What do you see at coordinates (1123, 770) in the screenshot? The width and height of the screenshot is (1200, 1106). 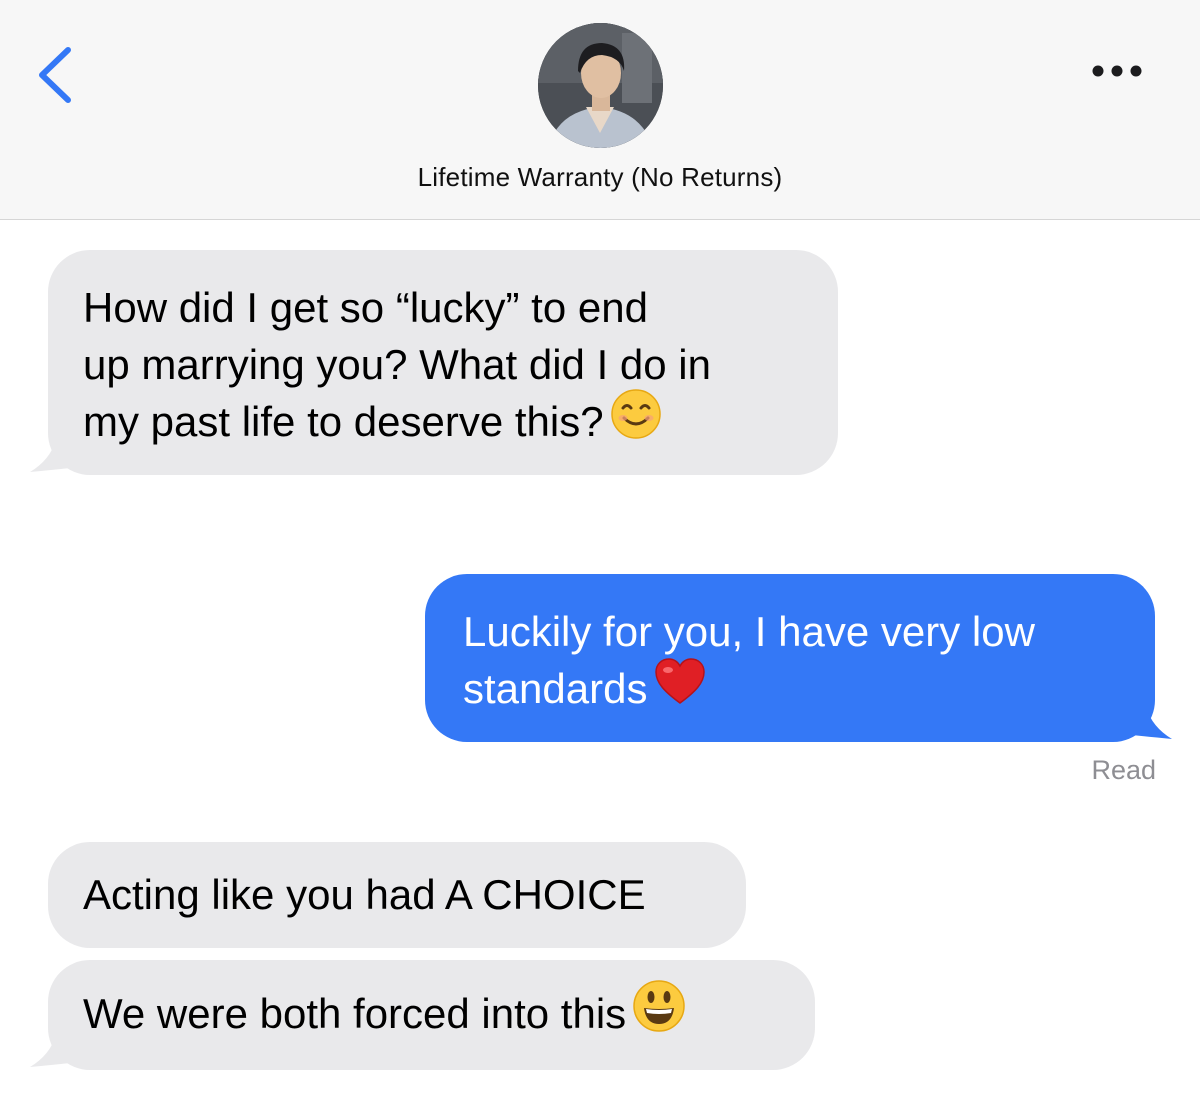 I see `read-receipt: Read` at bounding box center [1123, 770].